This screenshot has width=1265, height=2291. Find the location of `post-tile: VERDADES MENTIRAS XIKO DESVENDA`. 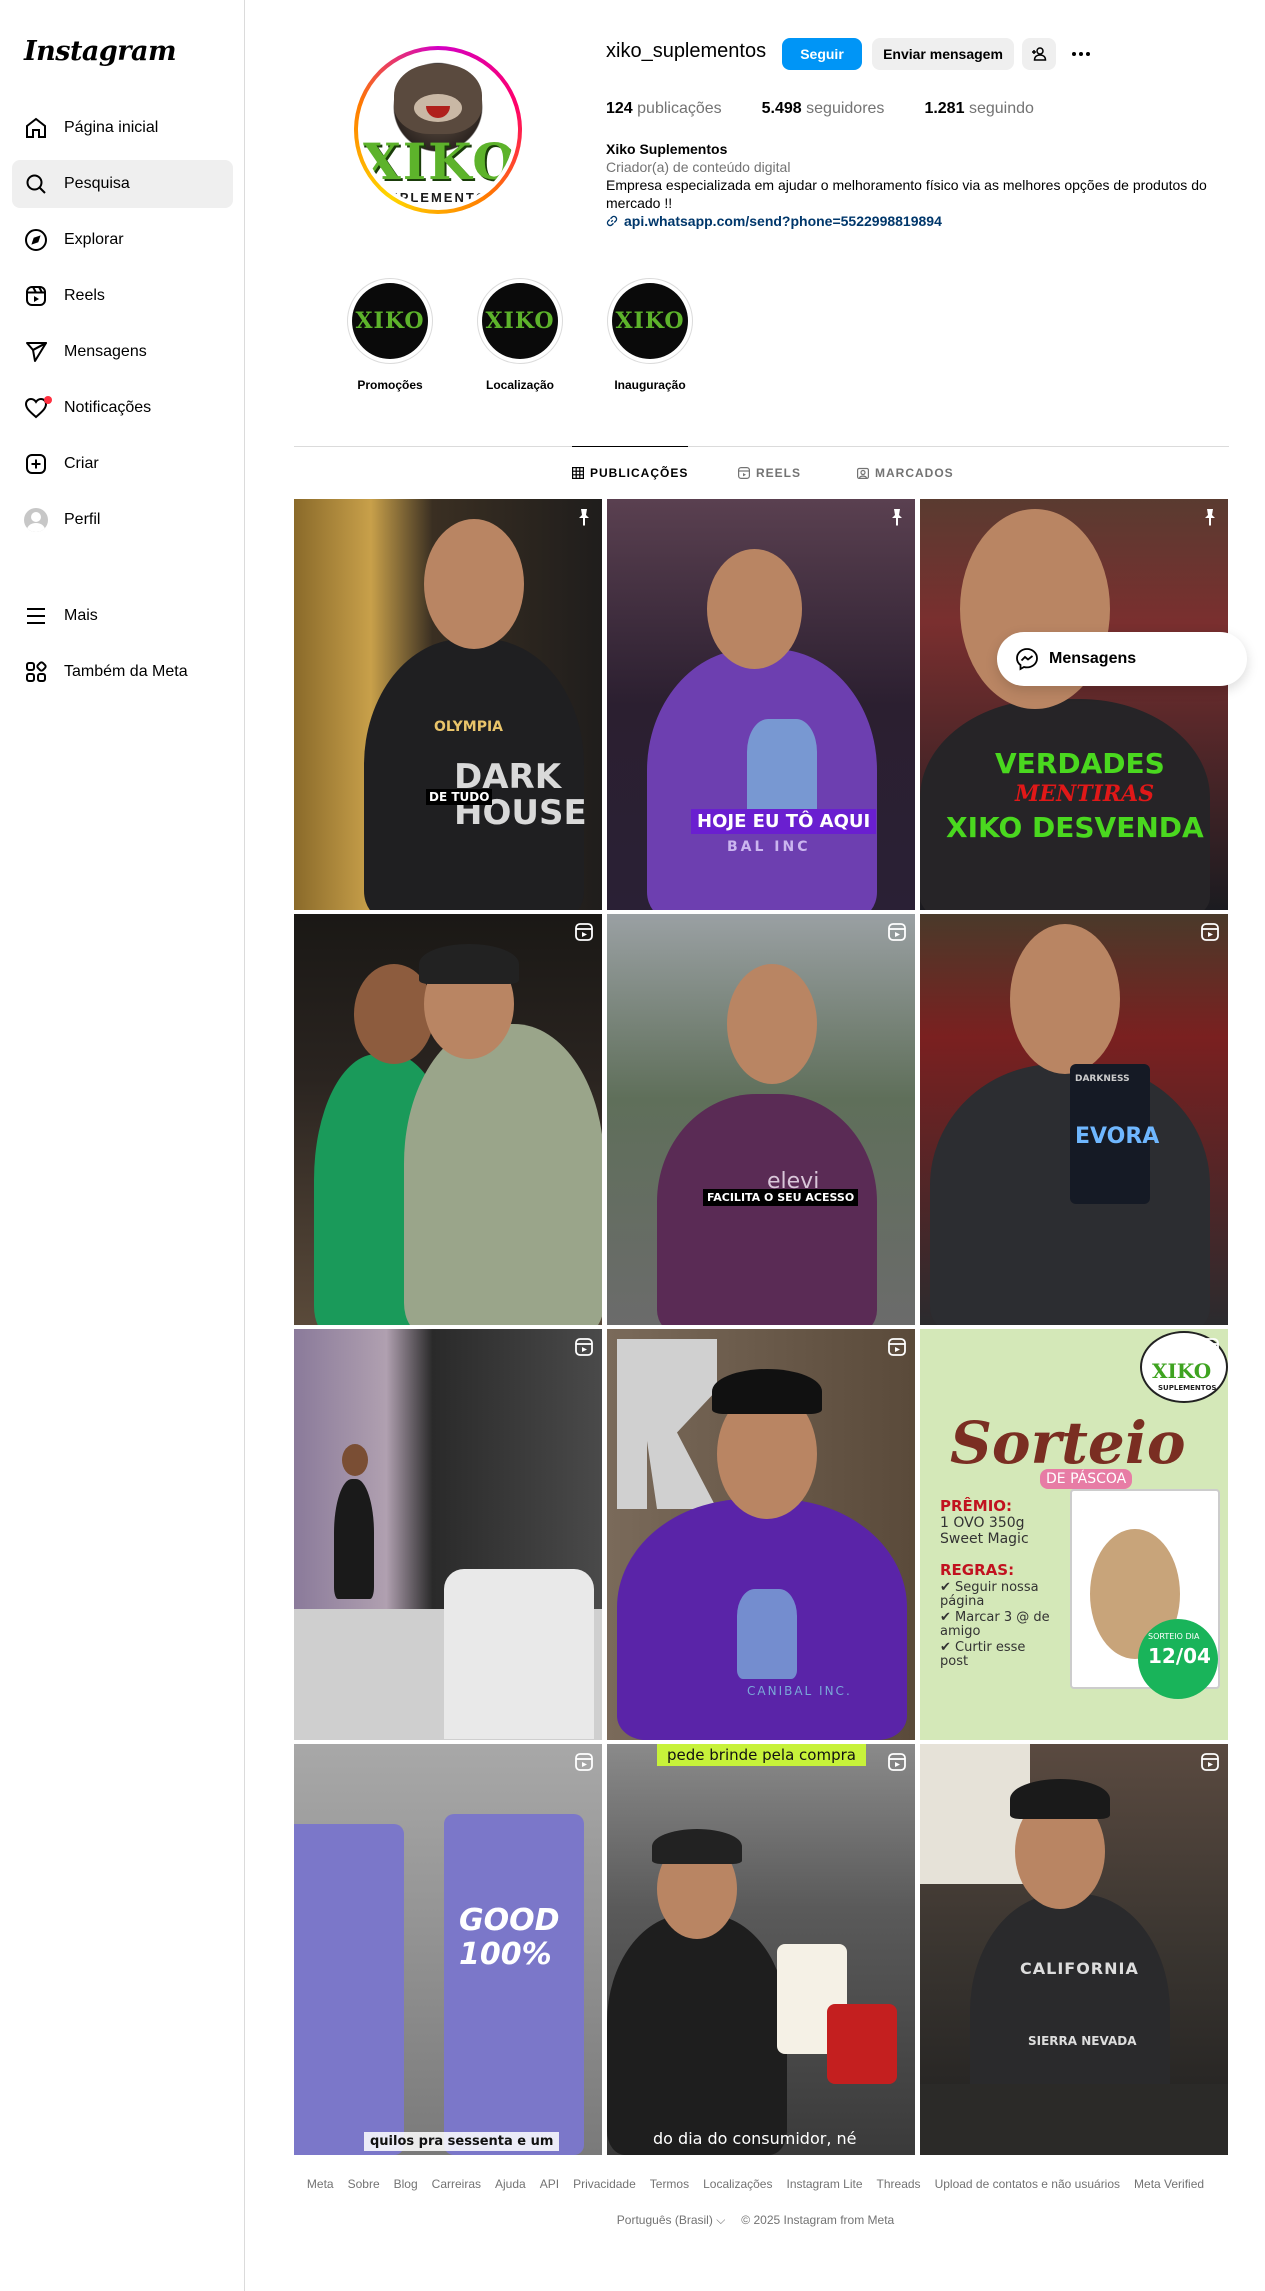

post-tile: VERDADES MENTIRAS XIKO DESVENDA is located at coordinates (1074, 704).